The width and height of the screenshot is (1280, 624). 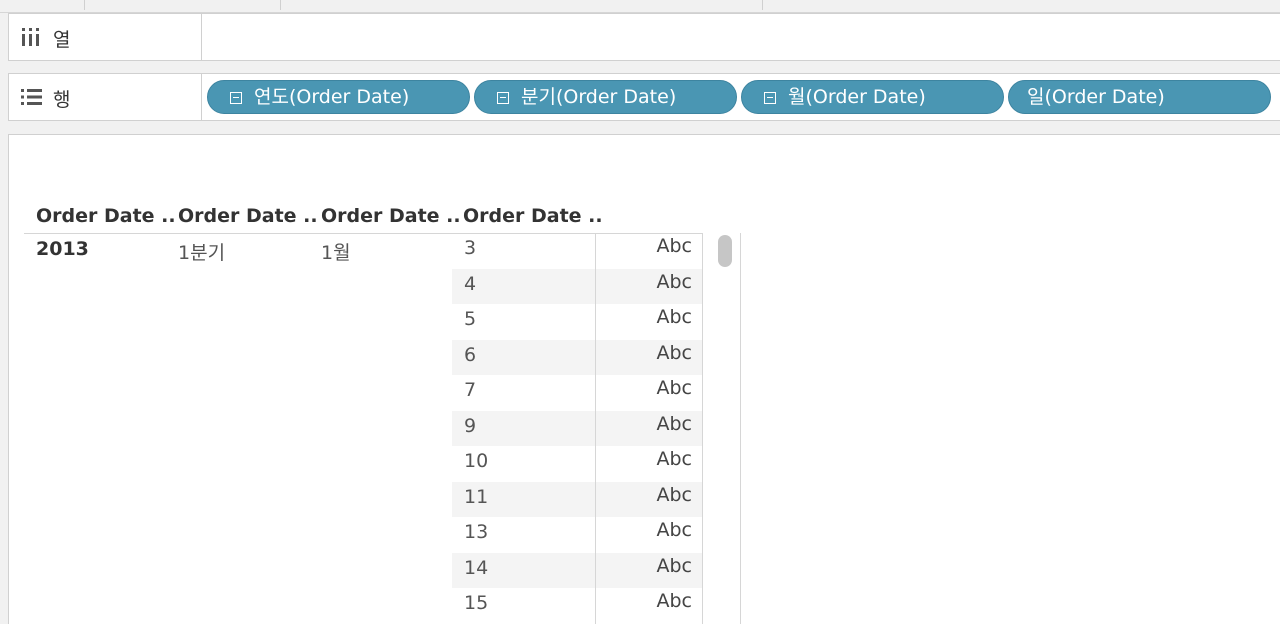 What do you see at coordinates (725, 428) in the screenshot?
I see `scrollbar` at bounding box center [725, 428].